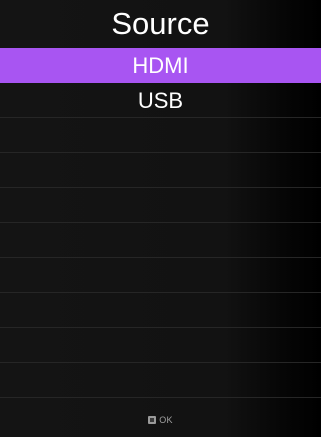 The width and height of the screenshot is (321, 437). Describe the element at coordinates (160, 100) in the screenshot. I see `source-item-usb: USB` at that location.